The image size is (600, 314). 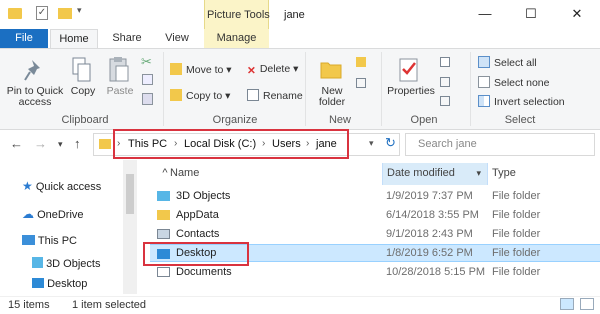 I want to click on properties-button: Properties, so click(x=411, y=91).